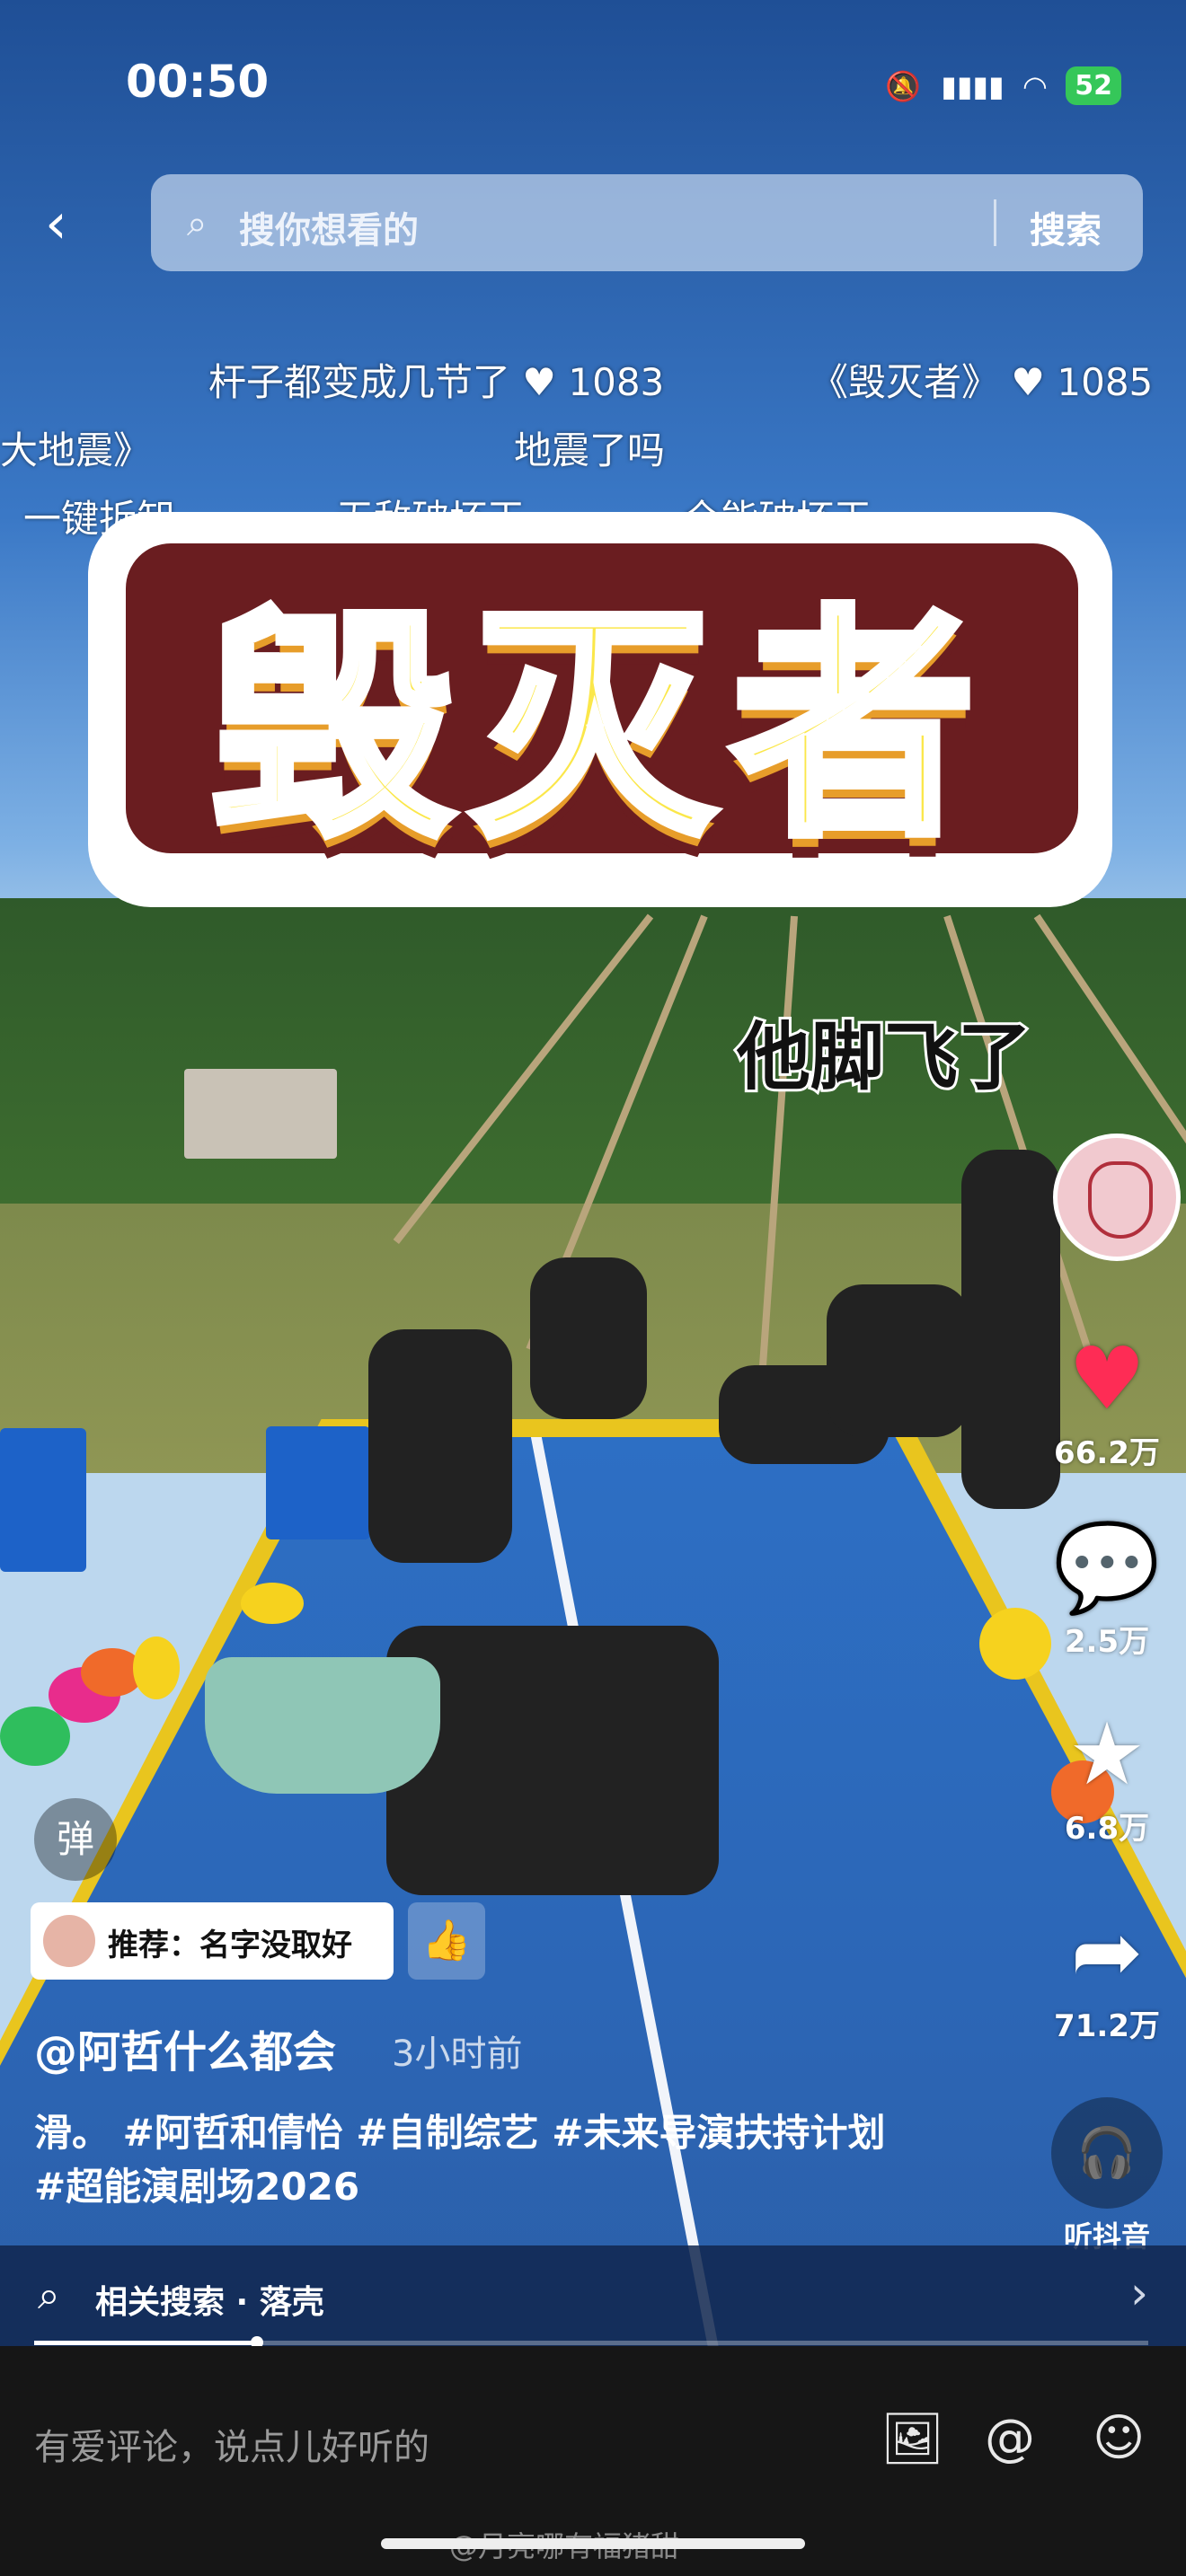 Image resolution: width=1186 pixels, height=2576 pixels. Describe the element at coordinates (1139, 2293) in the screenshot. I see `chevron-right-icon: ›` at that location.